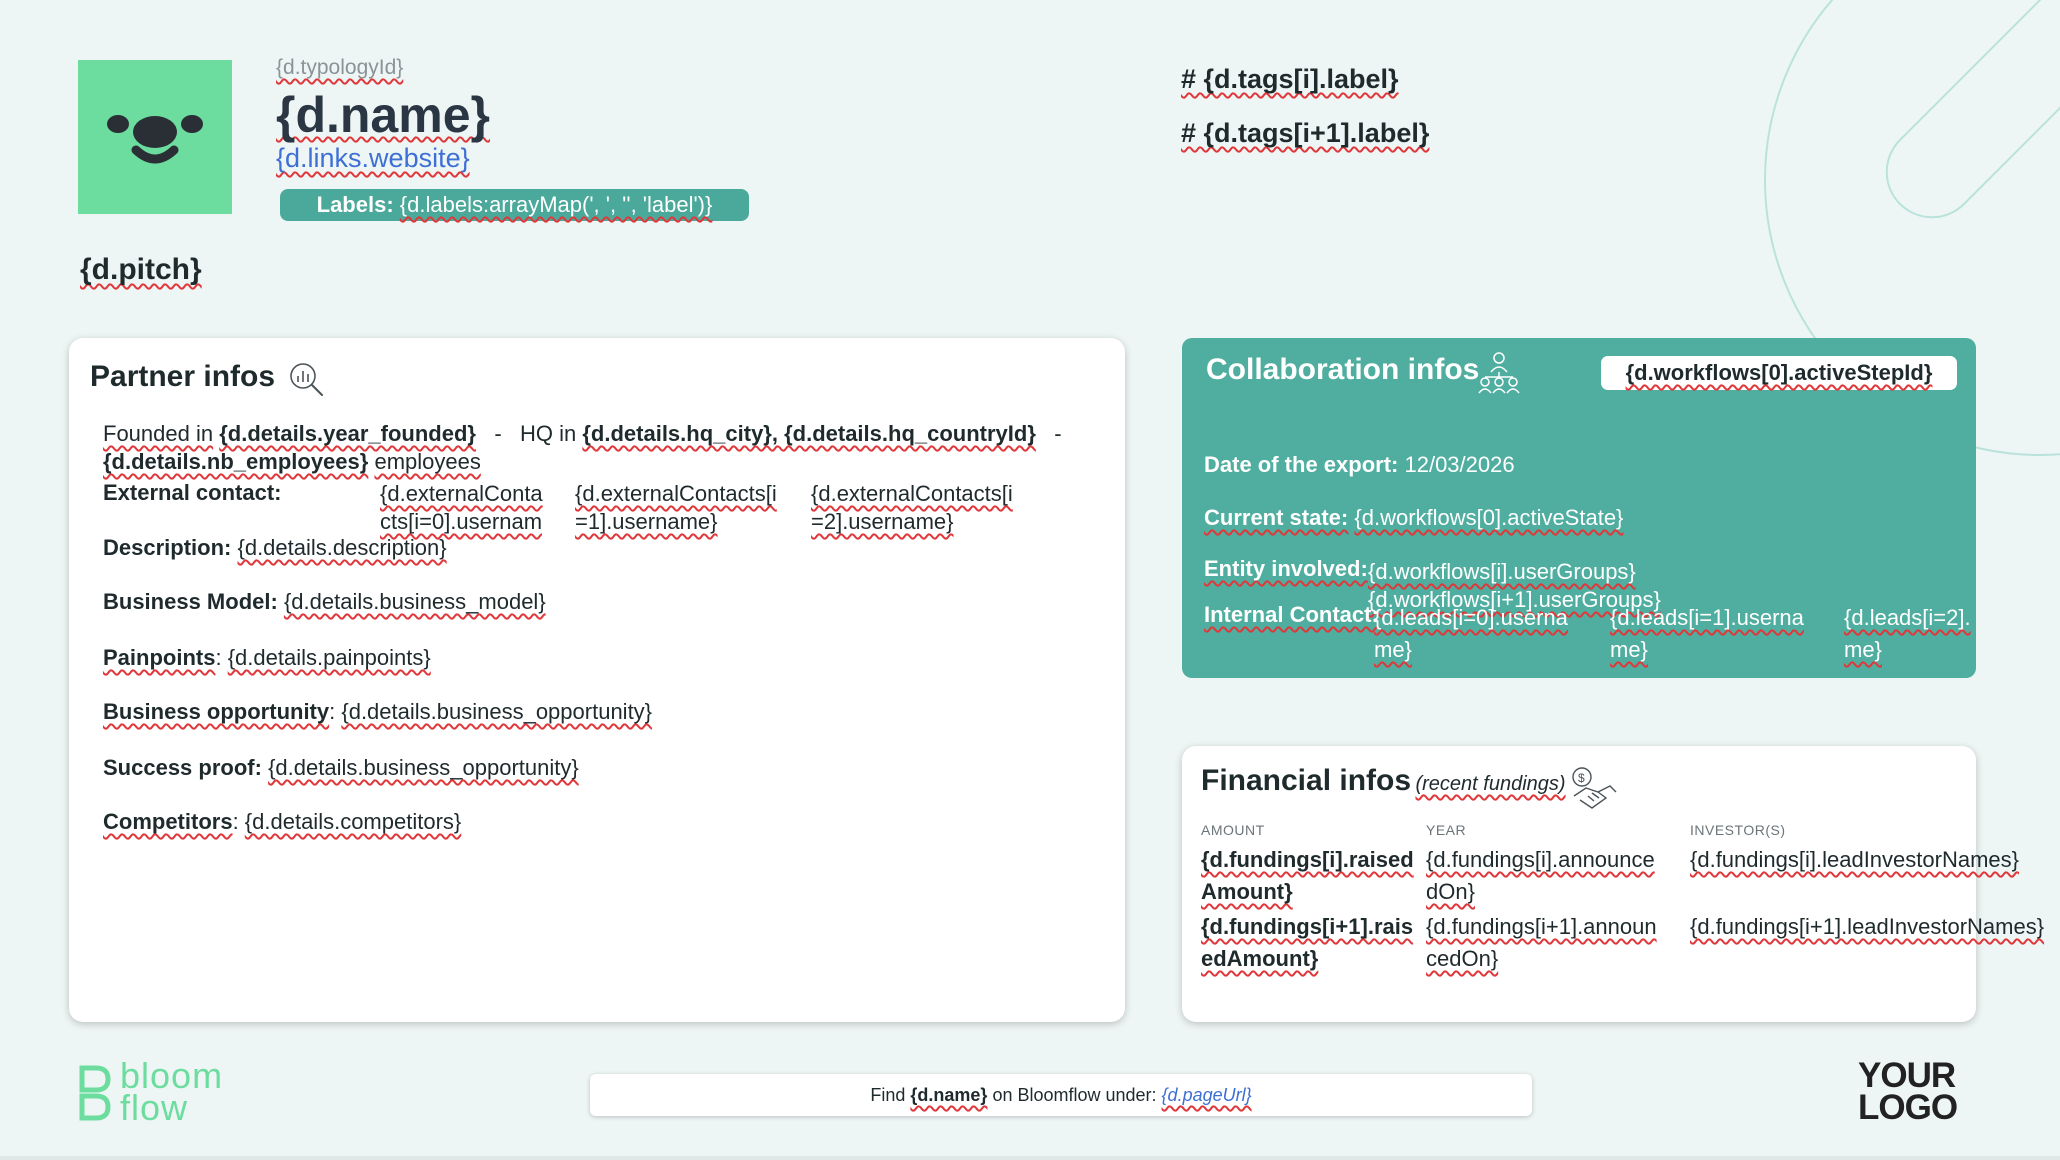  I want to click on bloomflow-wordmark: bloom flow, so click(172, 1091).